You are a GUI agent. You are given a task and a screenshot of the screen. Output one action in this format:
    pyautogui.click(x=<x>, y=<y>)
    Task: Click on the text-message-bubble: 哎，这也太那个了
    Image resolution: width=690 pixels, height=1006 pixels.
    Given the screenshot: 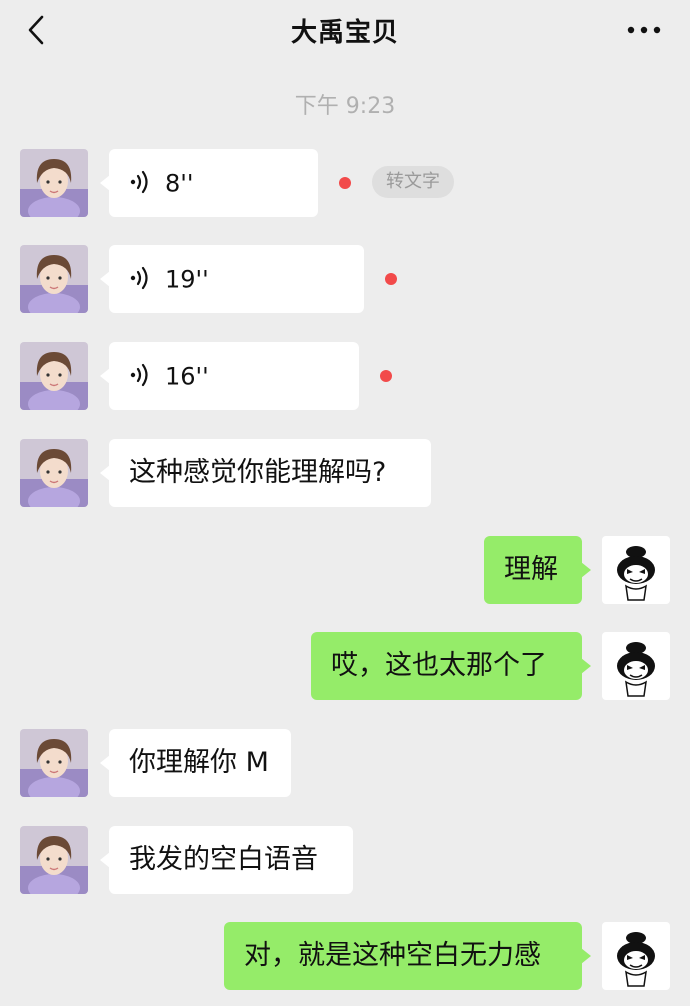 What is the action you would take?
    pyautogui.click(x=451, y=666)
    